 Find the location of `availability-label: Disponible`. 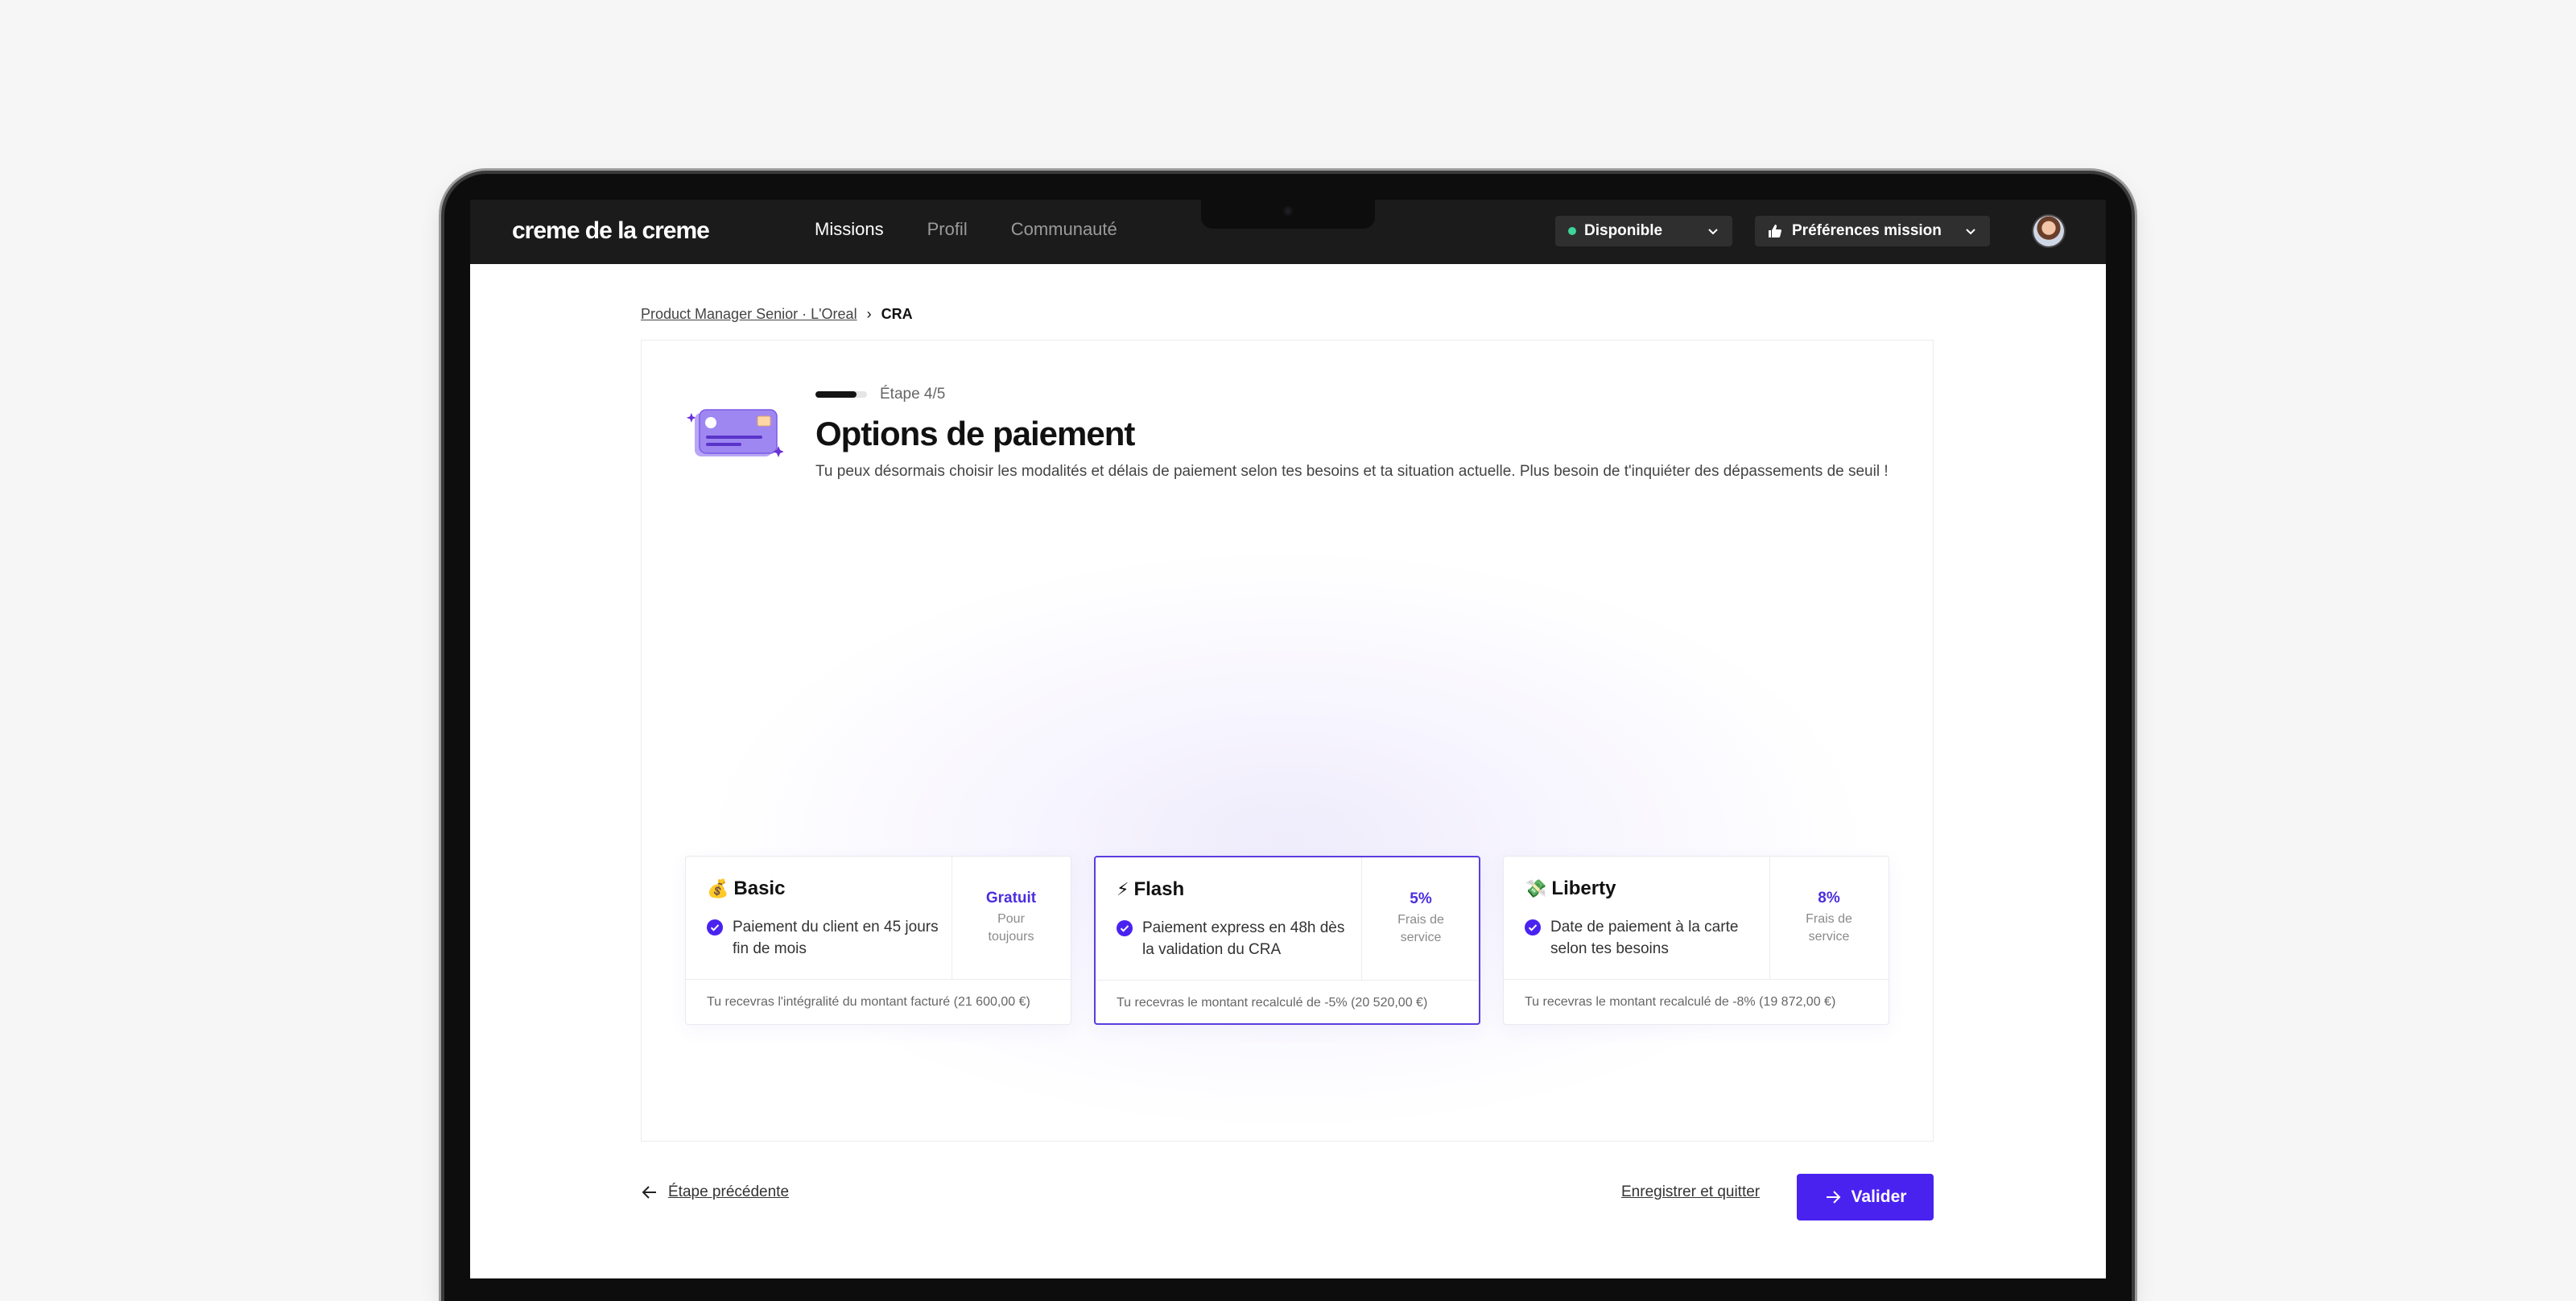

availability-label: Disponible is located at coordinates (1623, 230).